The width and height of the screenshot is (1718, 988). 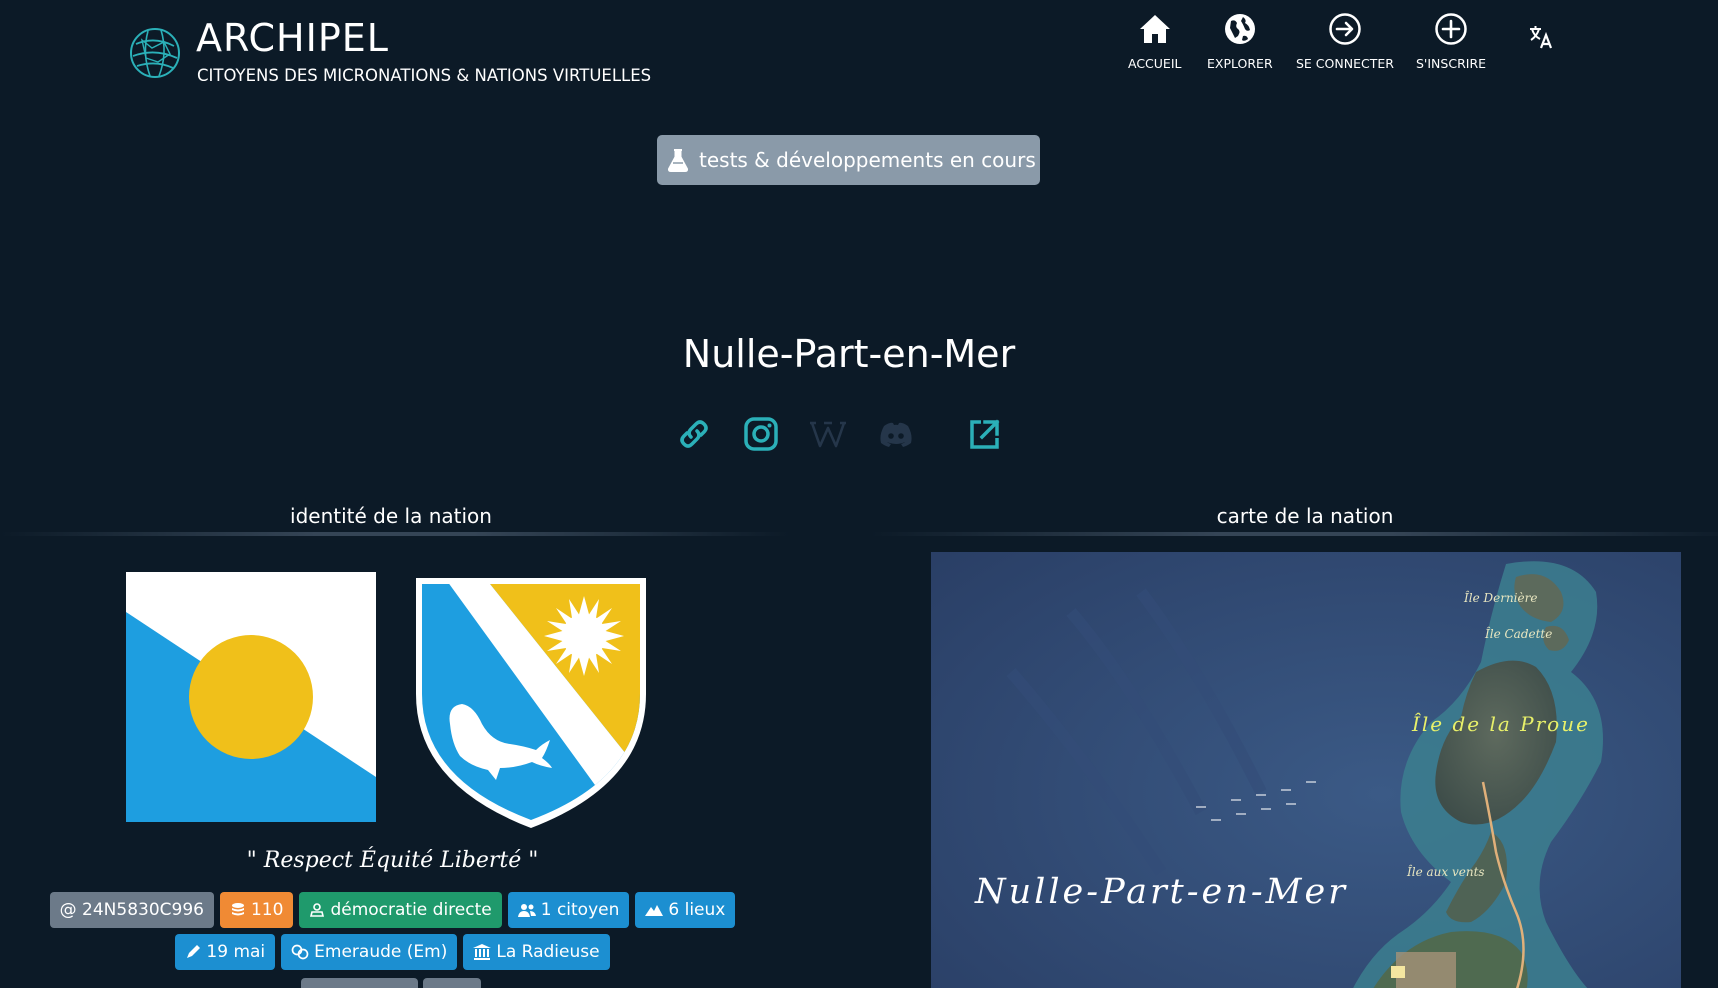 I want to click on nav-accueil: ACCUEIL, so click(x=1155, y=41).